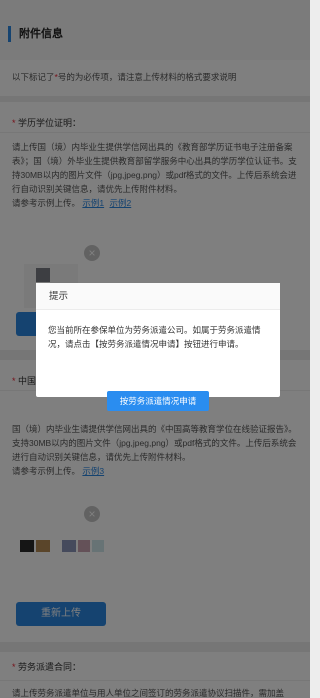 The height and width of the screenshot is (698, 320). Describe the element at coordinates (158, 296) in the screenshot. I see `dialog-title: 提示` at that location.